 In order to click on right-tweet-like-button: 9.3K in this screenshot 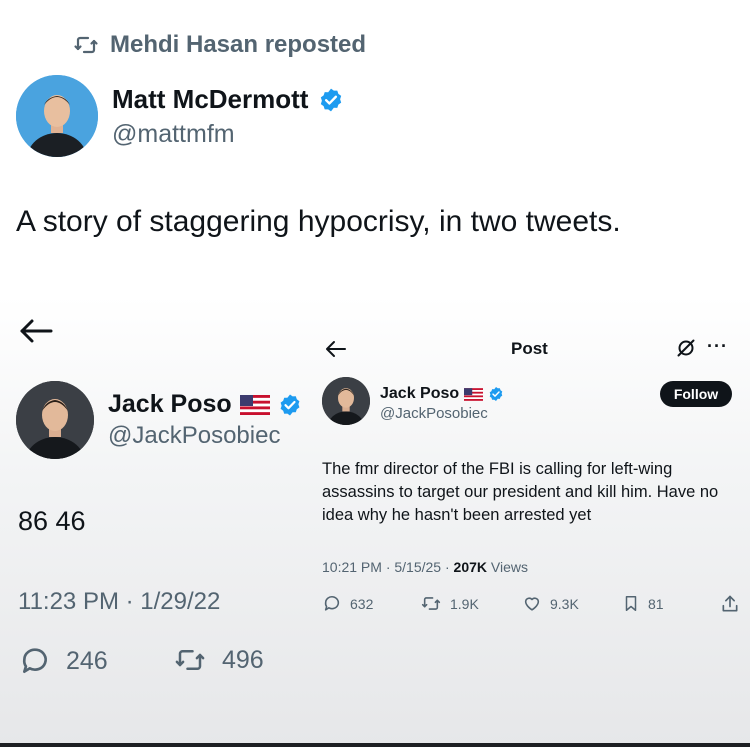, I will do `click(550, 603)`.